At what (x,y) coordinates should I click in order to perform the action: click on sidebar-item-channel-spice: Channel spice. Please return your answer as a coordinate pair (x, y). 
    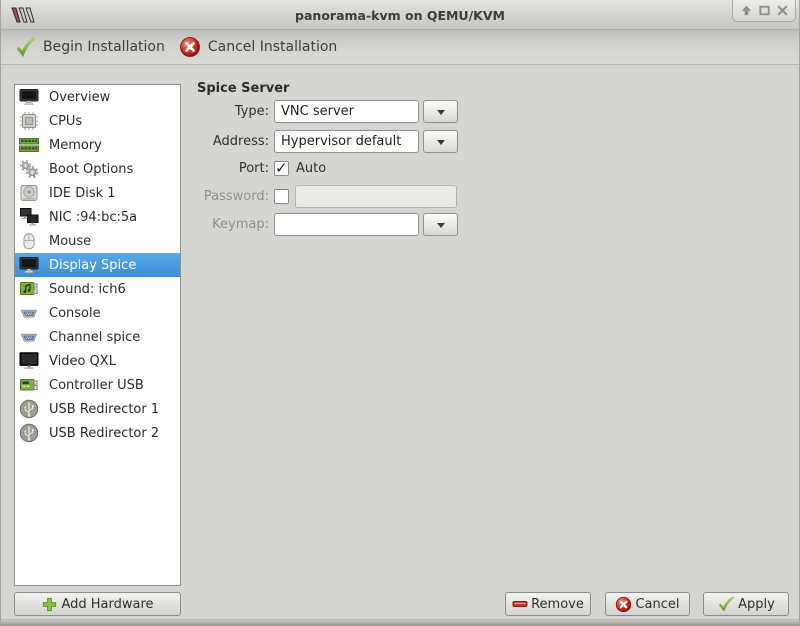
    Looking at the image, I should click on (97, 337).